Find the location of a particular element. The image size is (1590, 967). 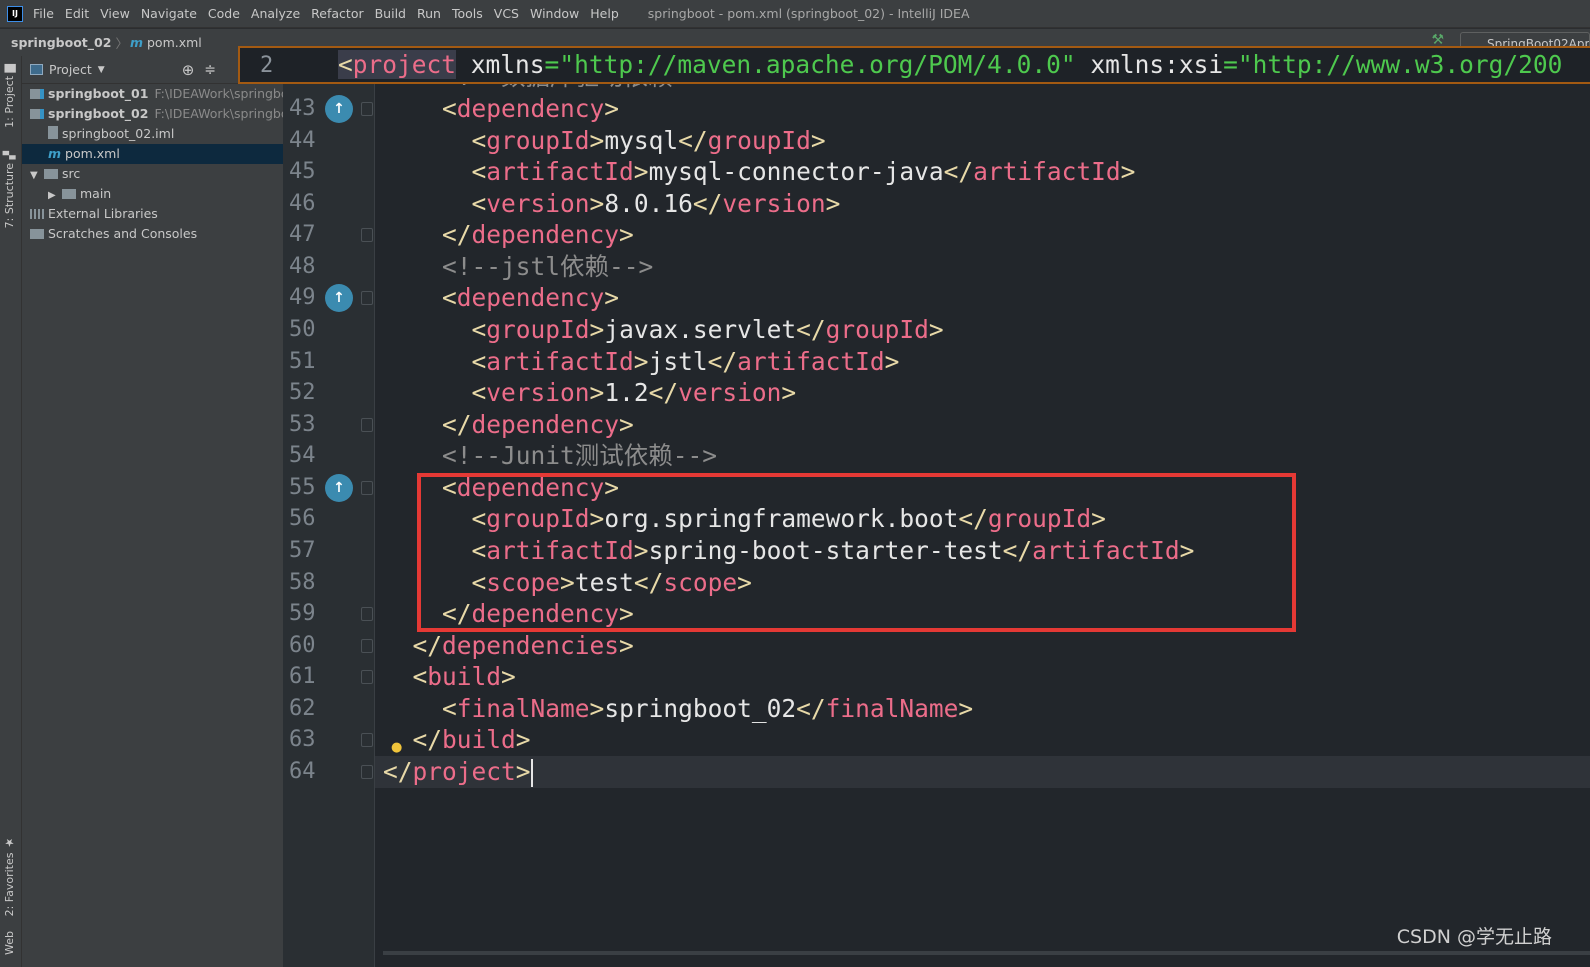

tool-tab-favorites: 2: Favorites ★ is located at coordinates (9, 876).